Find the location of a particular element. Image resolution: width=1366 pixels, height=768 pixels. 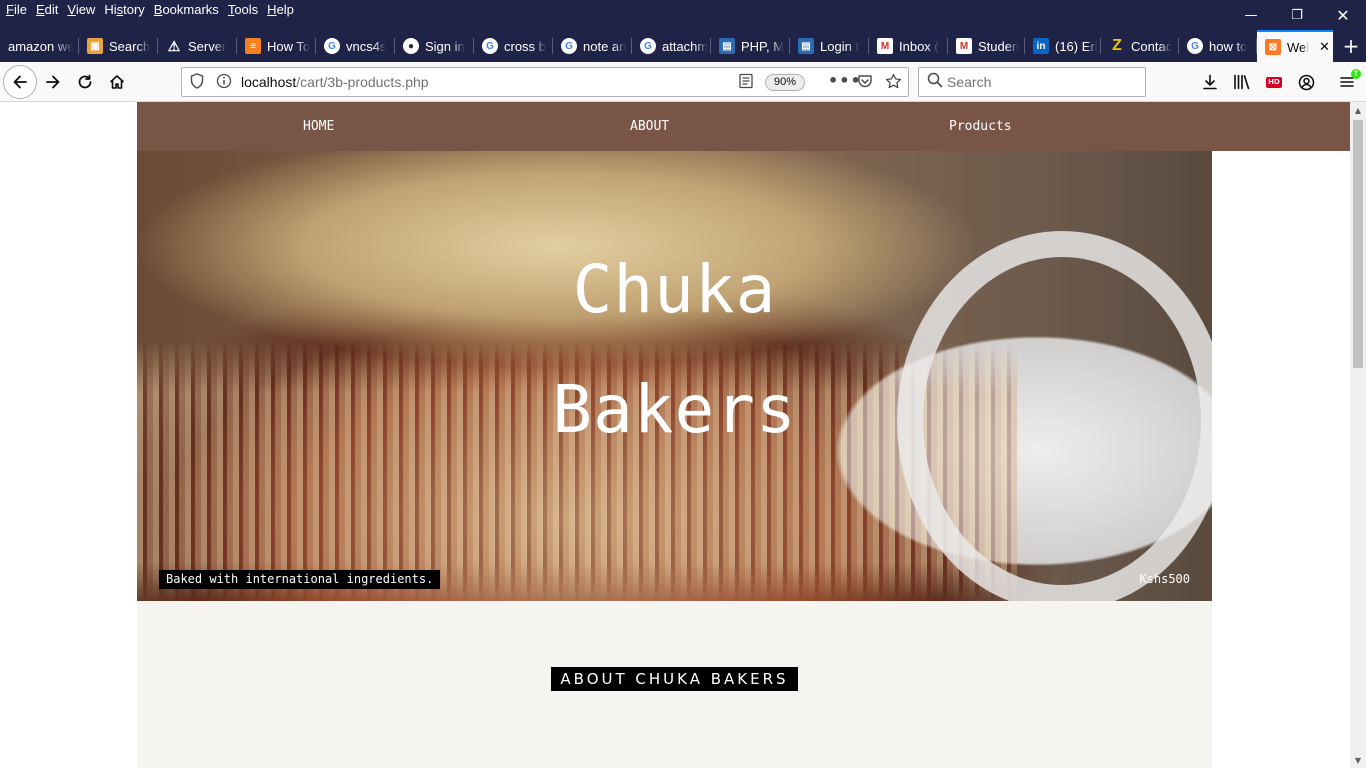

warning-icon: ⚠ is located at coordinates (174, 45).